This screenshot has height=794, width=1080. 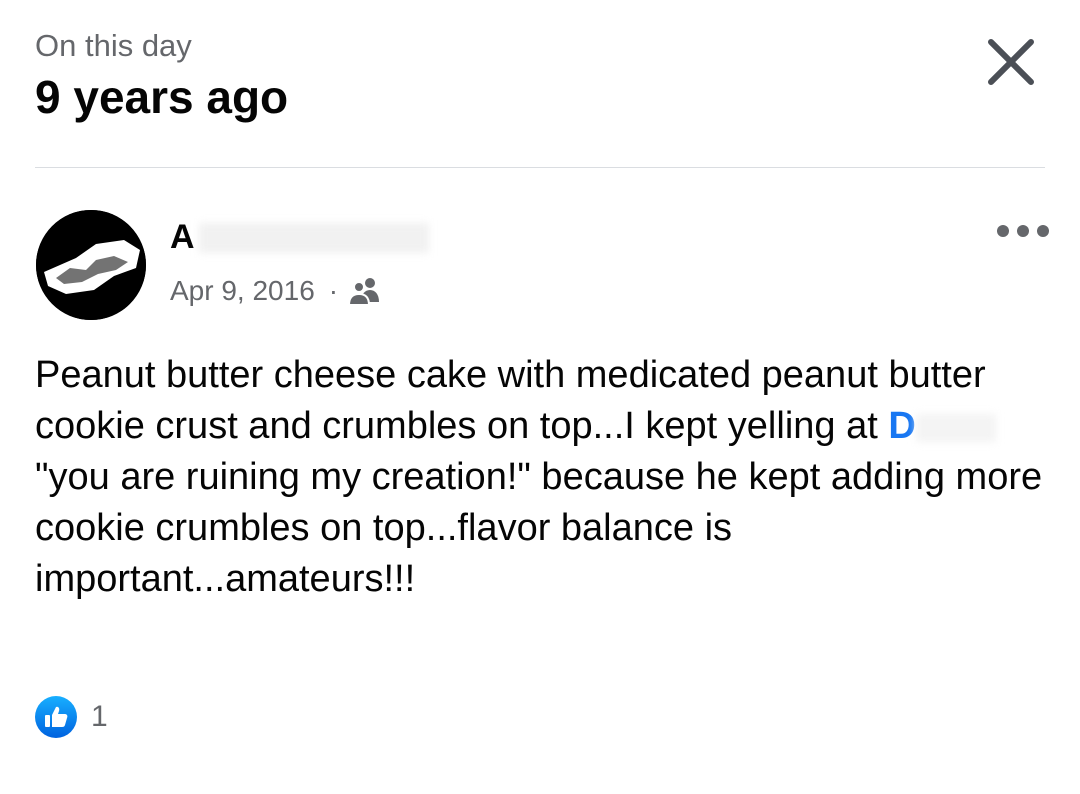 What do you see at coordinates (56, 717) in the screenshot?
I see `like-icon` at bounding box center [56, 717].